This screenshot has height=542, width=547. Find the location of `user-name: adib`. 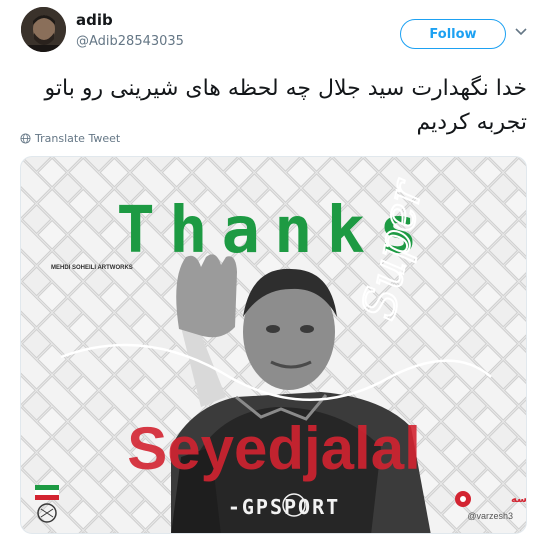

user-name: adib is located at coordinates (94, 20).